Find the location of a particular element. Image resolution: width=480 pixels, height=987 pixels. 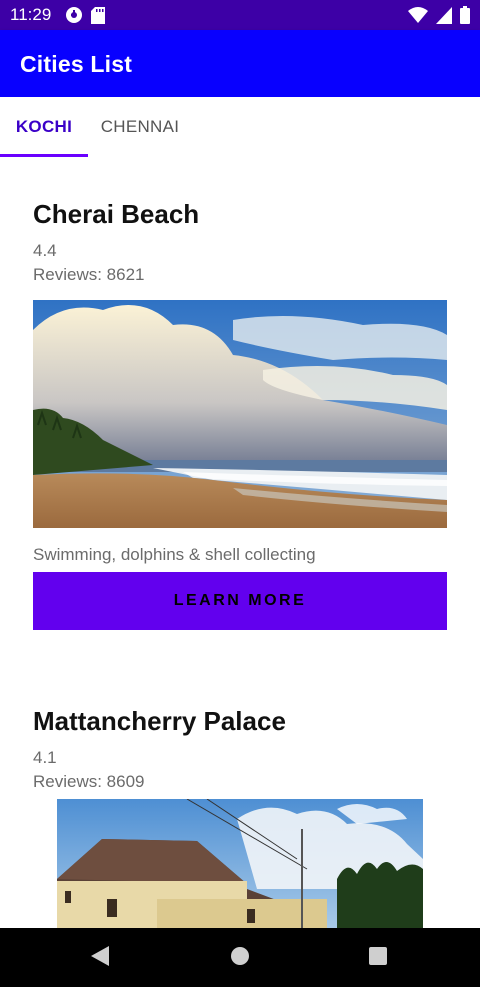

place-rating: 4.4 is located at coordinates (45, 250).